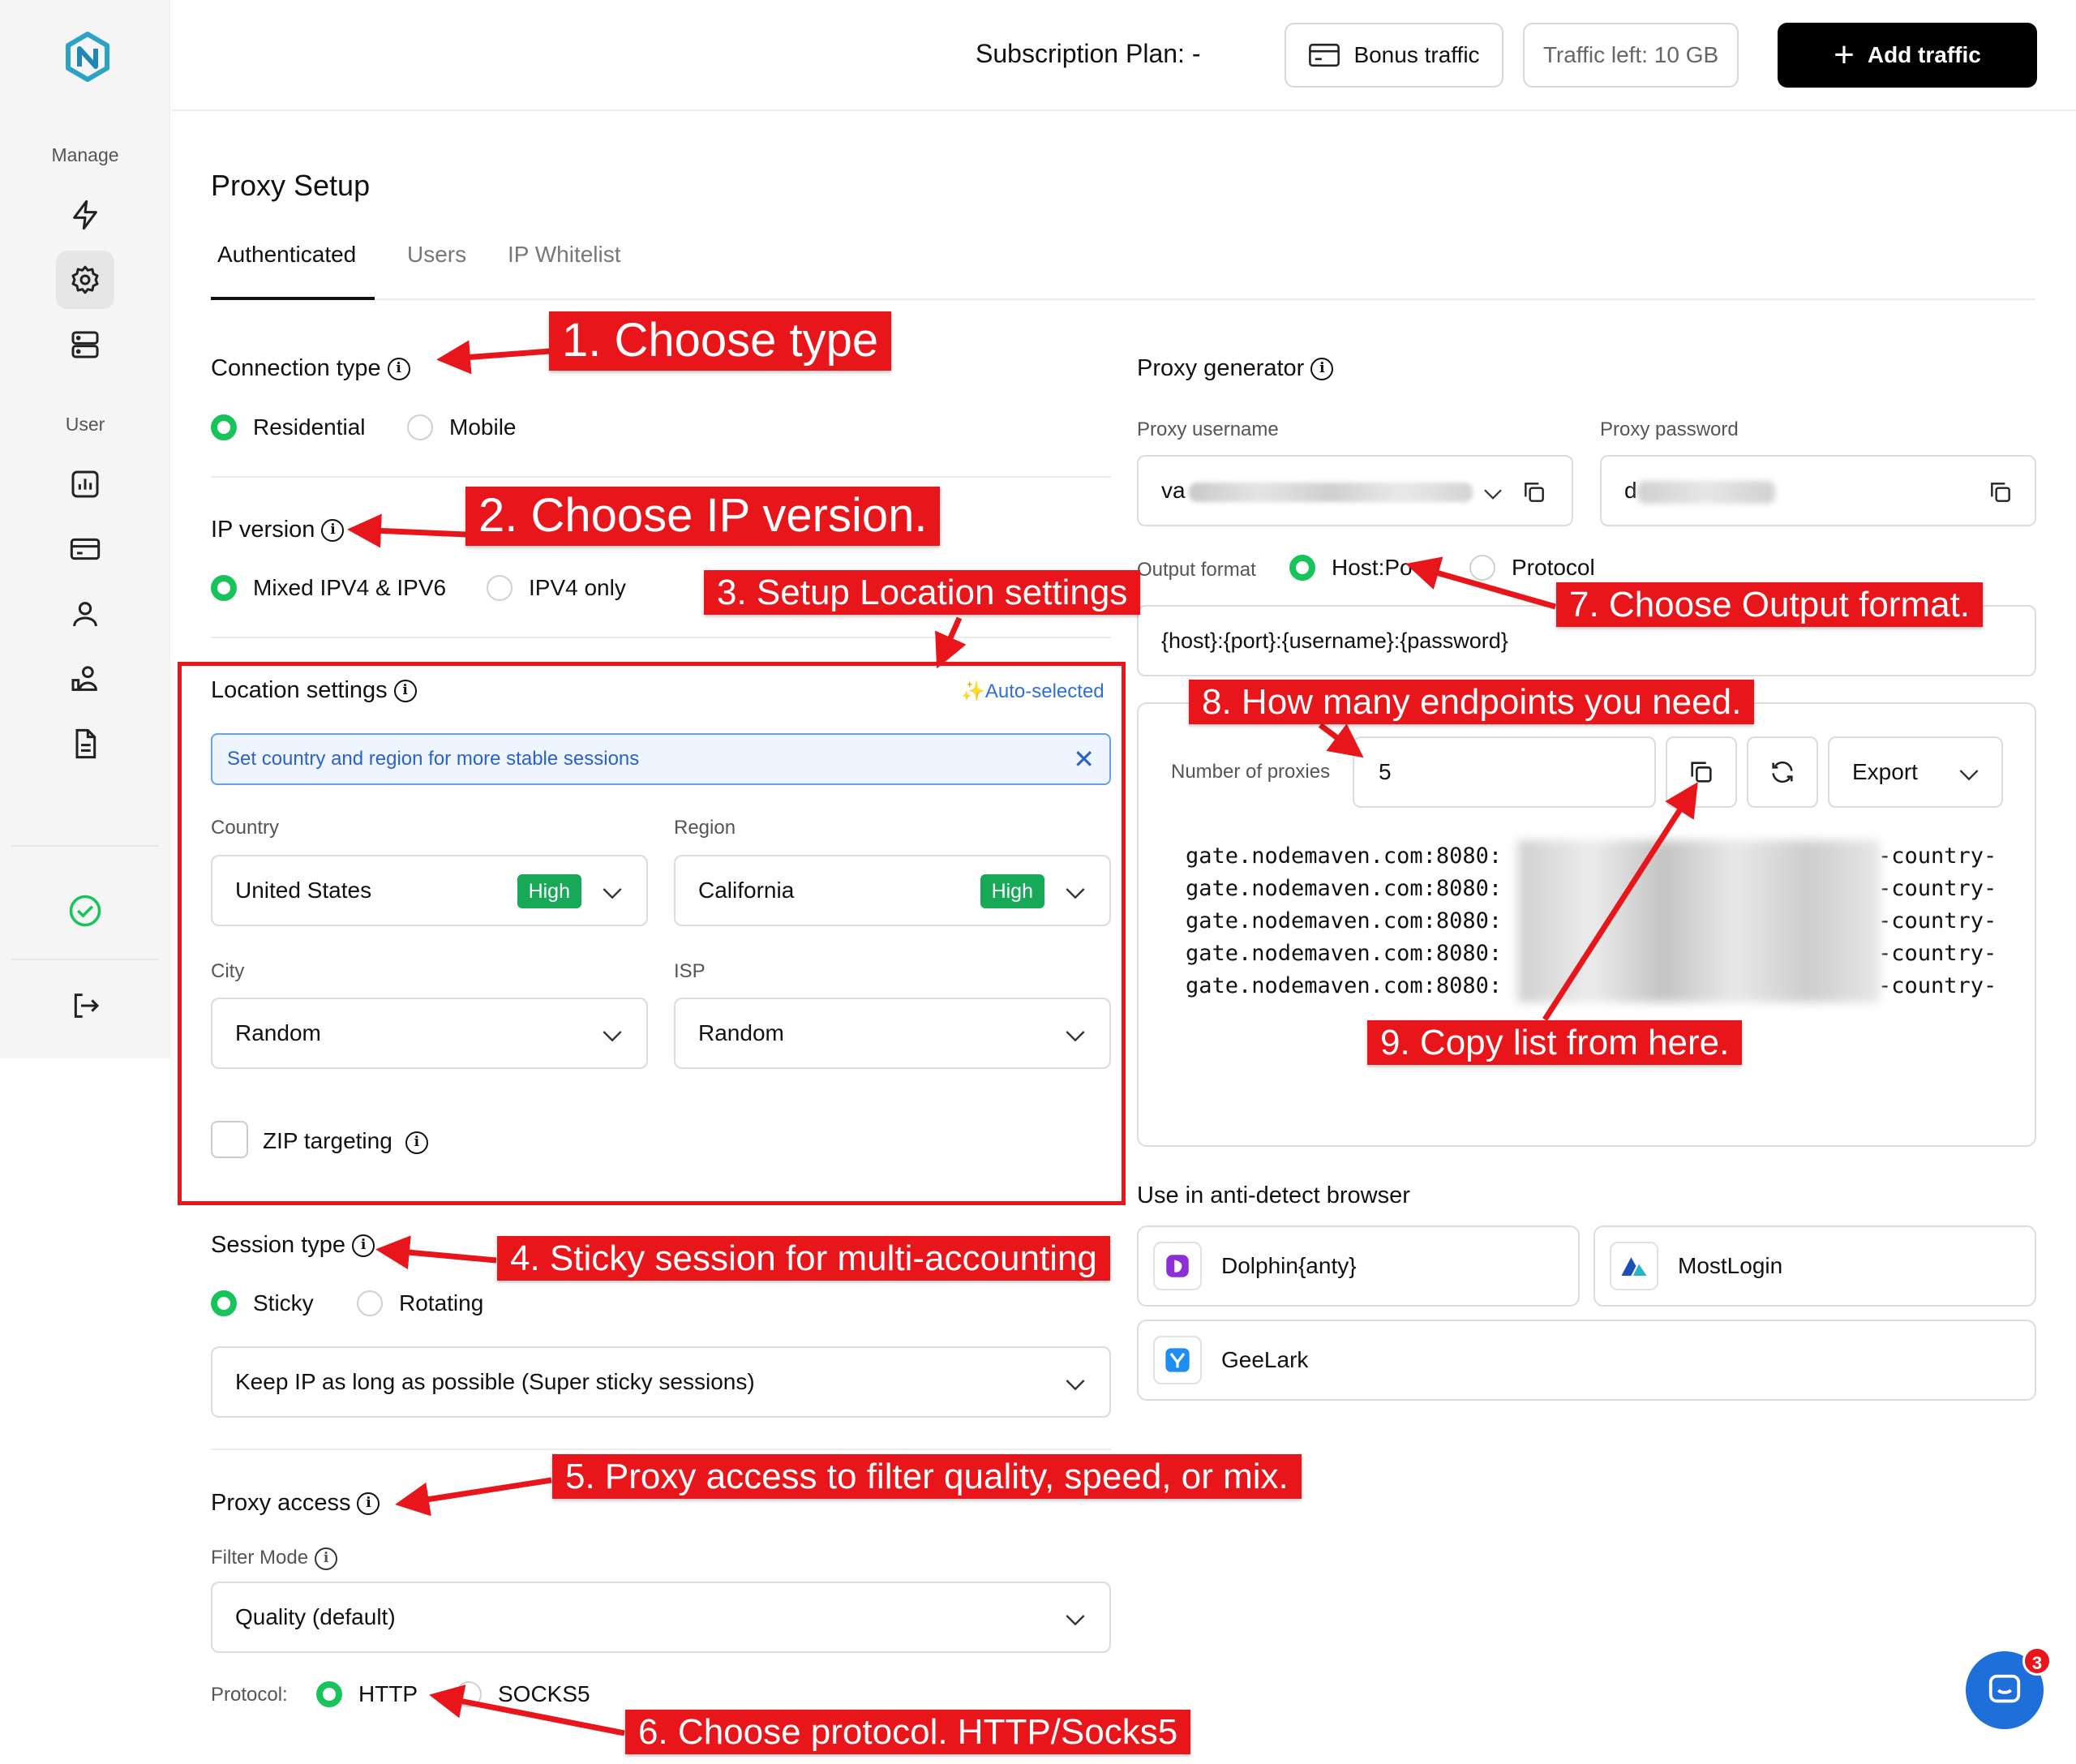 The image size is (2076, 1764). I want to click on radio-ipv4-only: IPV4 only, so click(556, 588).